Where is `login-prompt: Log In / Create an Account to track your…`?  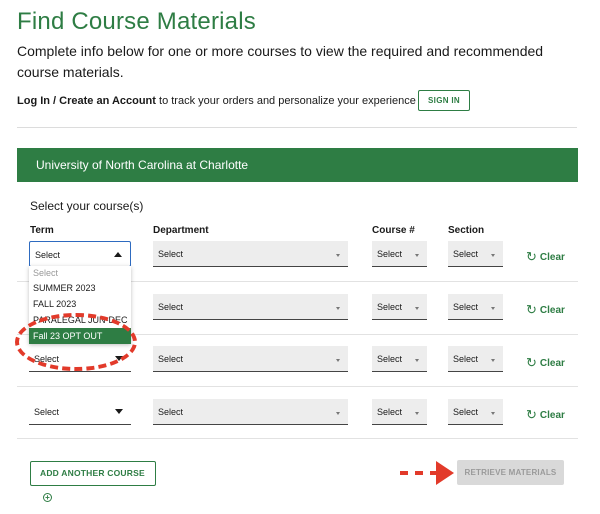 login-prompt: Log In / Create an Account to track your… is located at coordinates (216, 101).